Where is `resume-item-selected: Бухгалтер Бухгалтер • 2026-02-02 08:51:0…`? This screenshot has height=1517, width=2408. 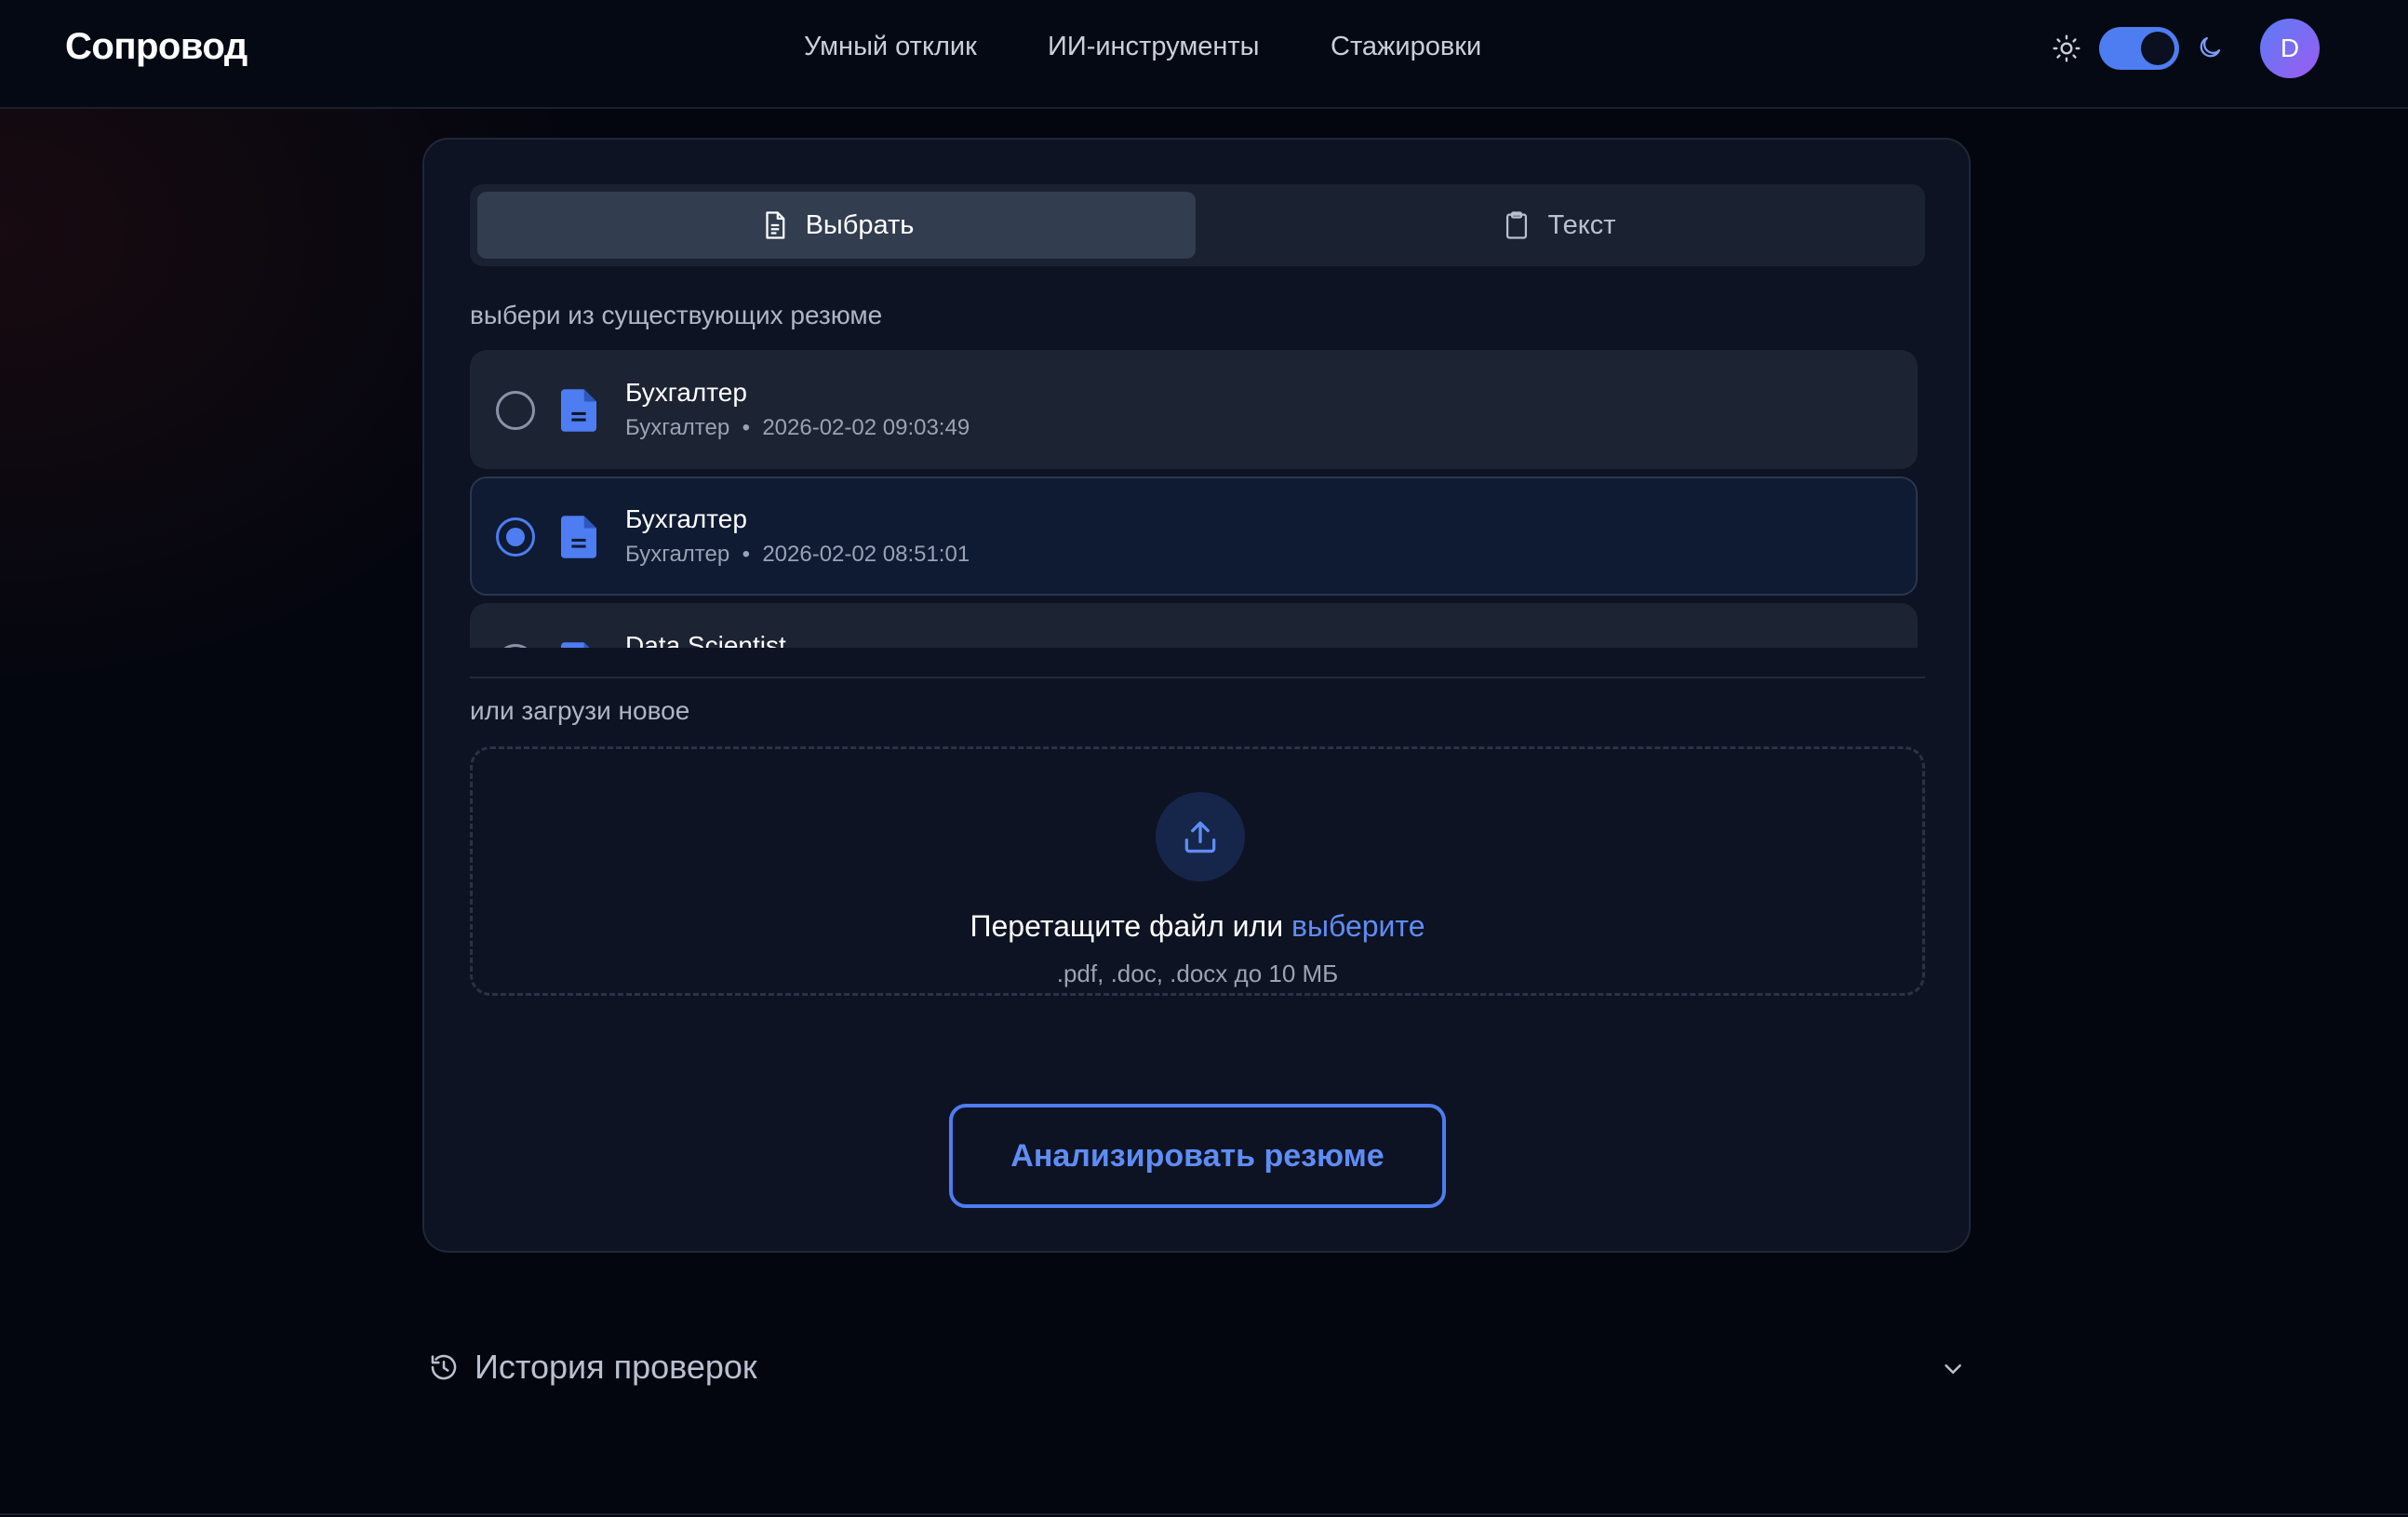 resume-item-selected: Бухгалтер Бухгалтер • 2026-02-02 08:51:0… is located at coordinates (1194, 536).